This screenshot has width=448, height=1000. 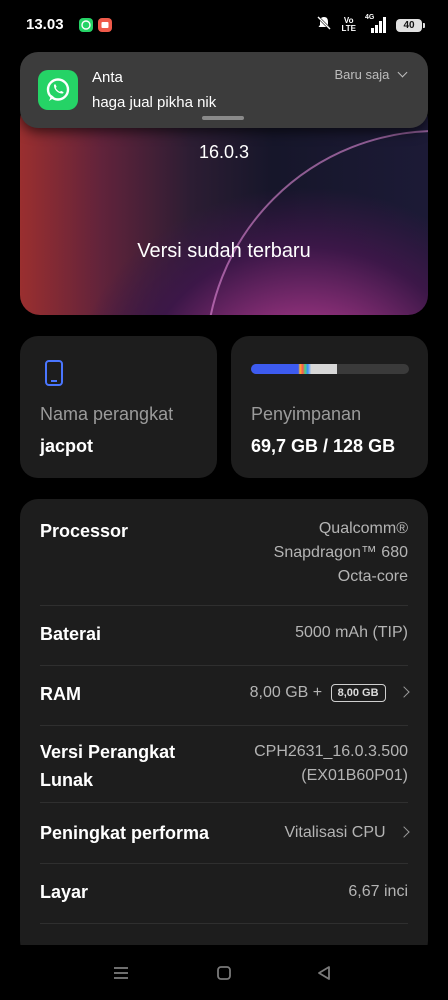 I want to click on screen-value: 6,67 inci, so click(x=378, y=891).